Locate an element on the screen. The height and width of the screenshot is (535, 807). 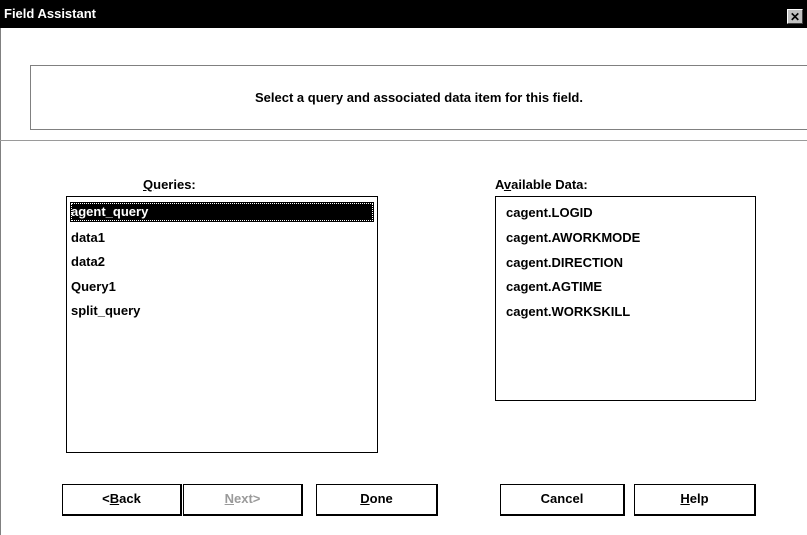
queries-label-accel: Q is located at coordinates (148, 184).